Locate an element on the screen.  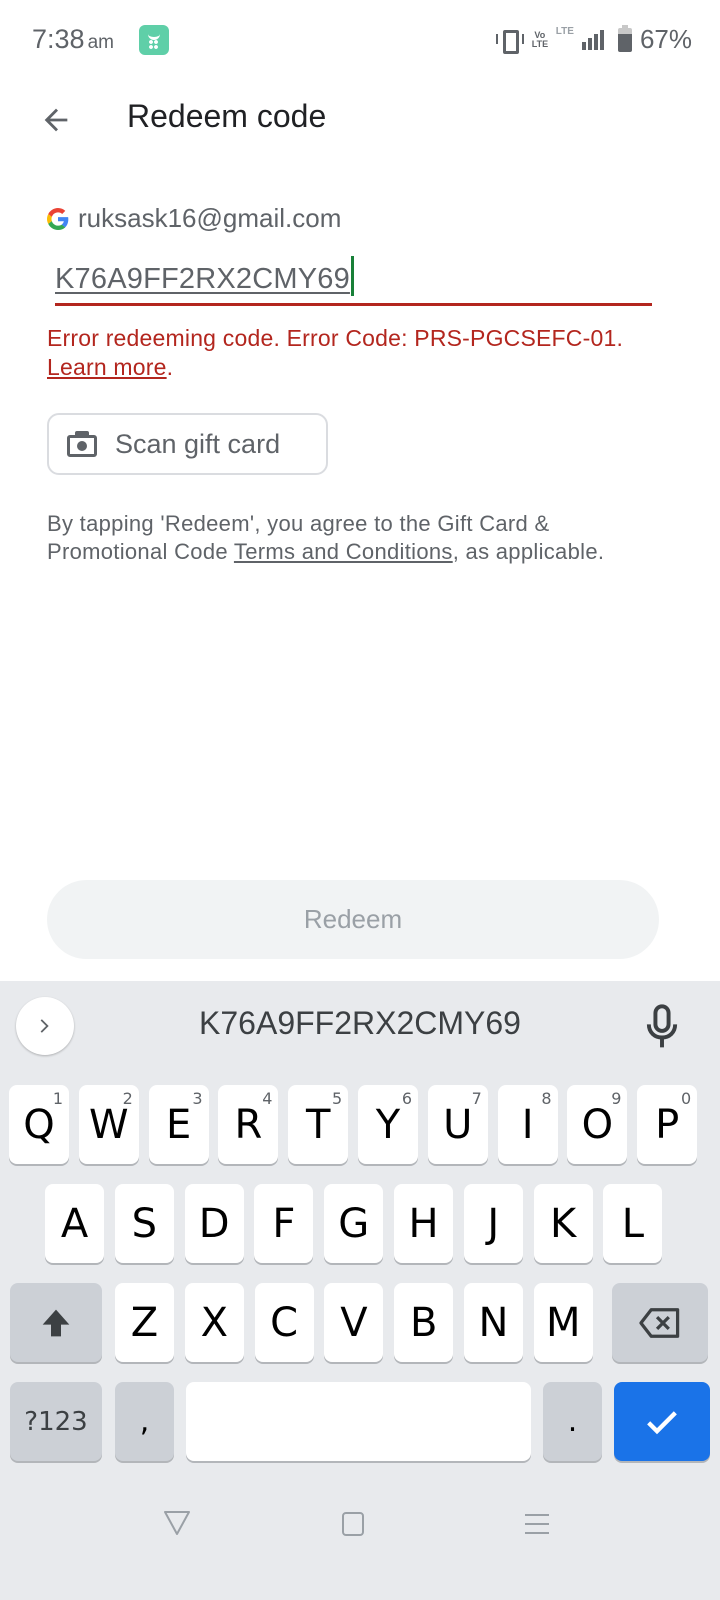
key-z: Z is located at coordinates (144, 1322).